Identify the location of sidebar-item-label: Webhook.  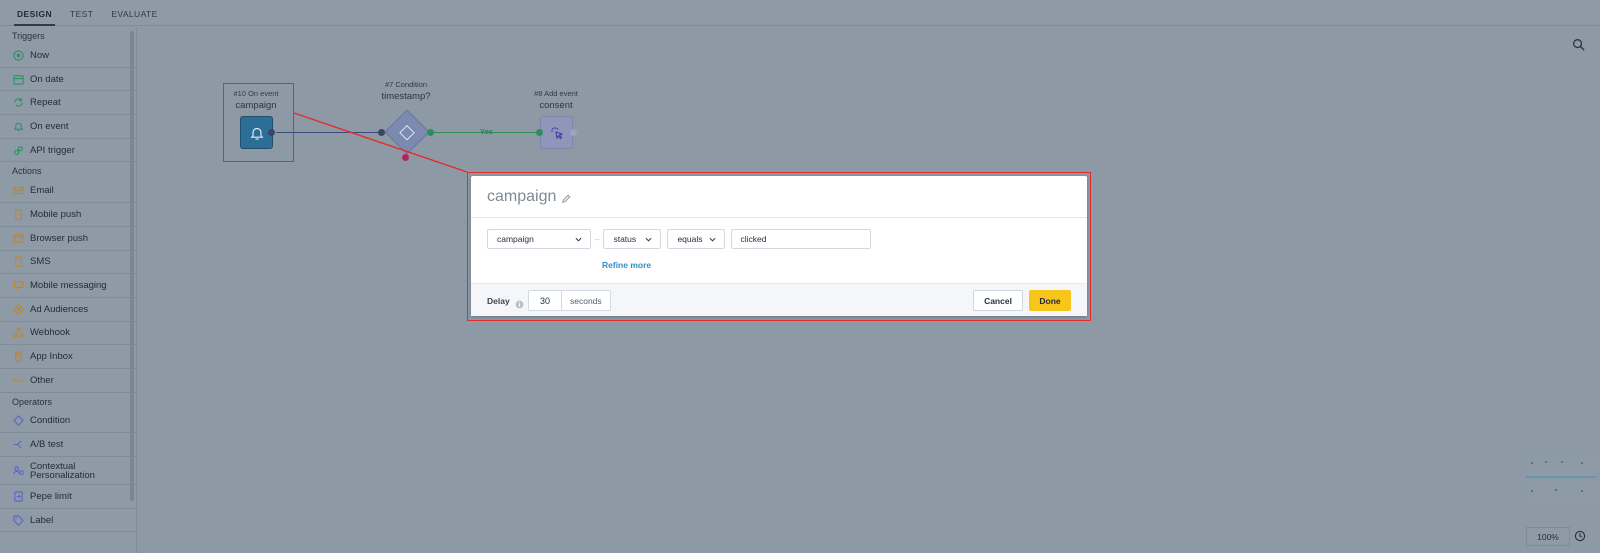
(50, 333).